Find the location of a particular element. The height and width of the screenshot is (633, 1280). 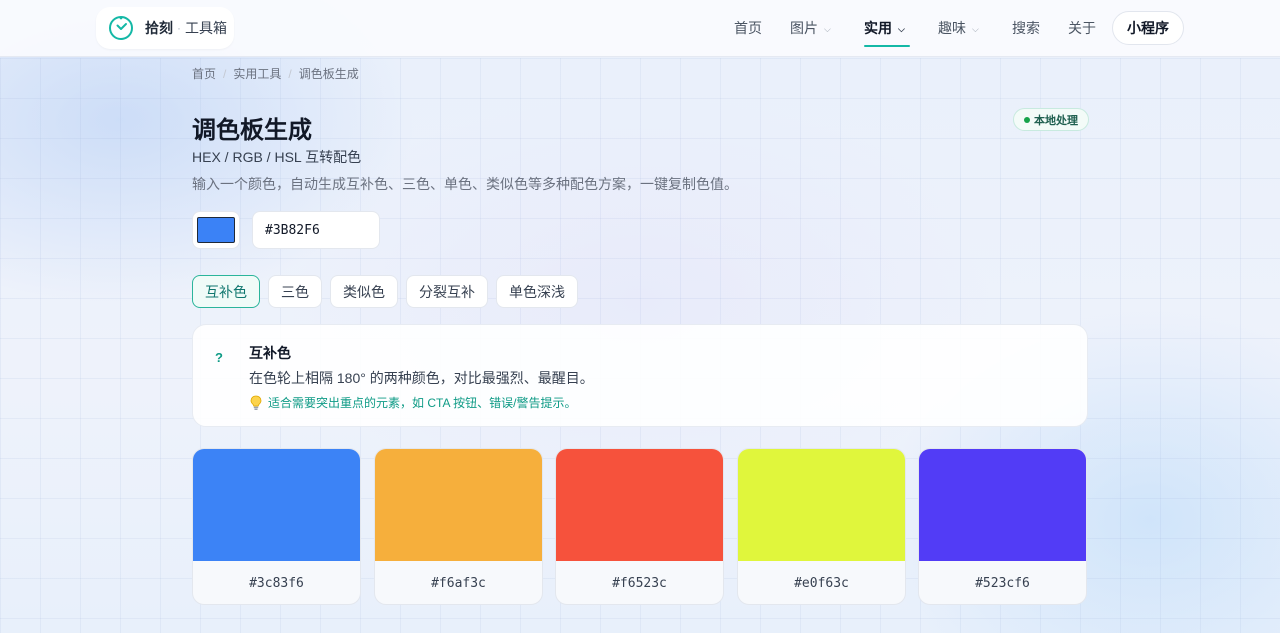

tab-analogous: 类似色 is located at coordinates (364, 291).